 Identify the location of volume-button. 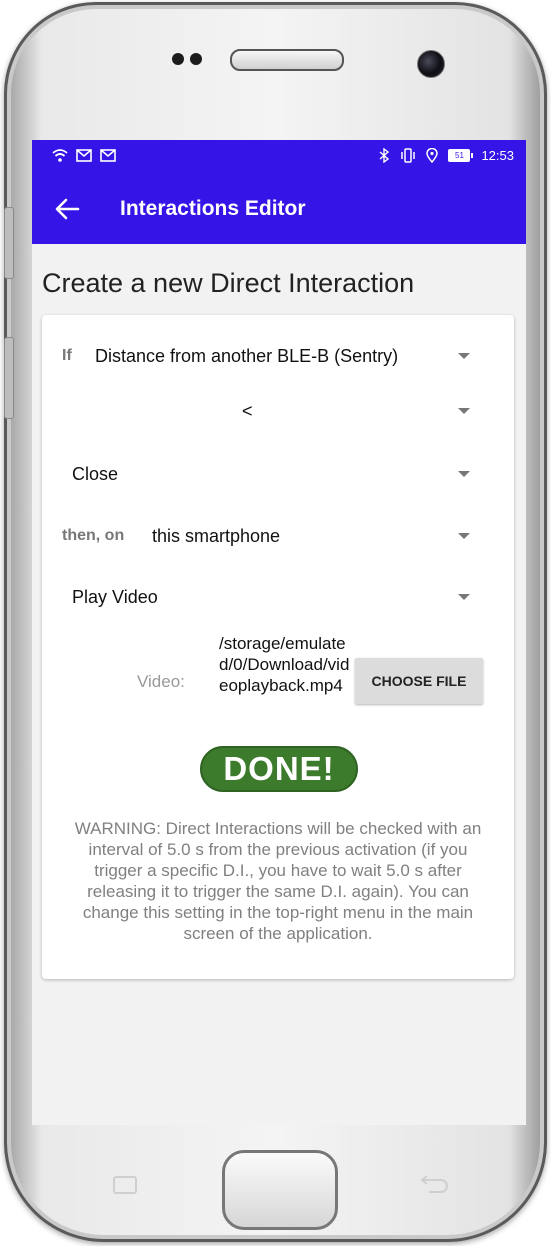
(9, 243).